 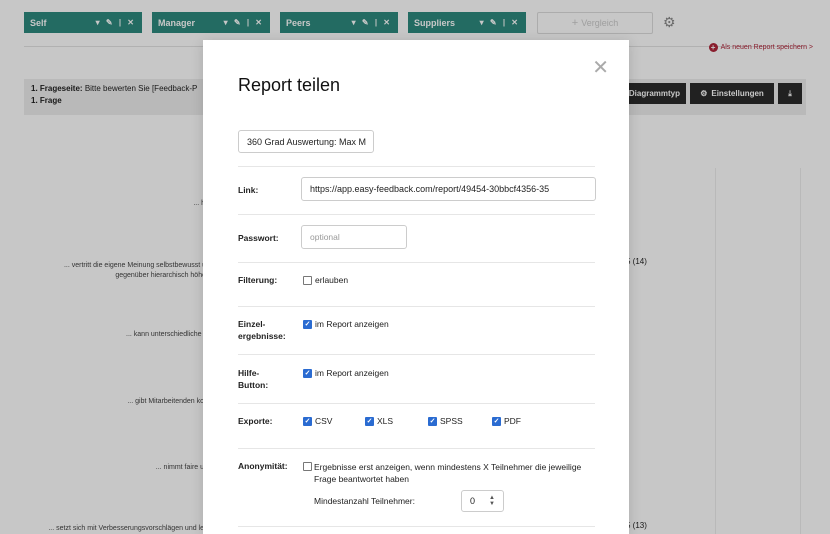 What do you see at coordinates (262, 336) in the screenshot?
I see `single-label-line2: ergebnisse:` at bounding box center [262, 336].